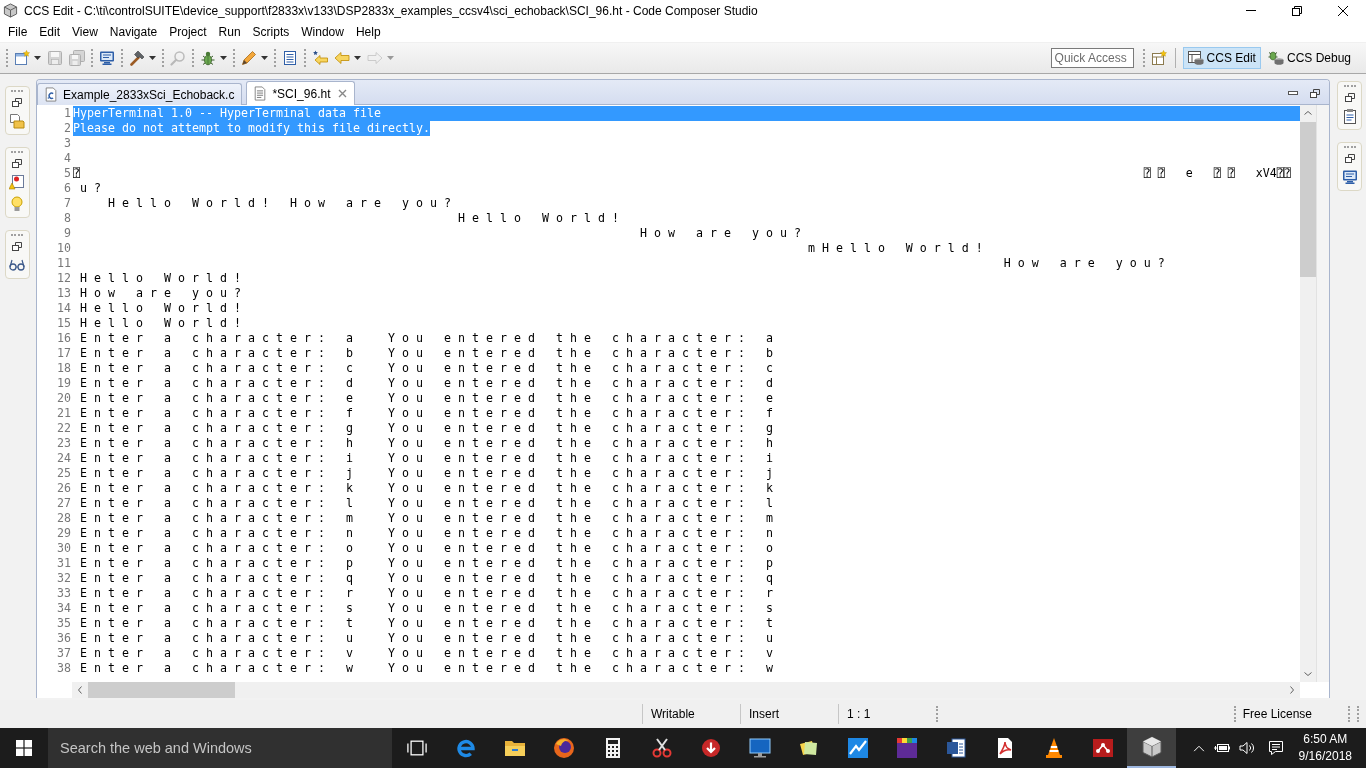 This screenshot has height=768, width=1366. What do you see at coordinates (1277, 714) in the screenshot?
I see `status-field: Free License` at bounding box center [1277, 714].